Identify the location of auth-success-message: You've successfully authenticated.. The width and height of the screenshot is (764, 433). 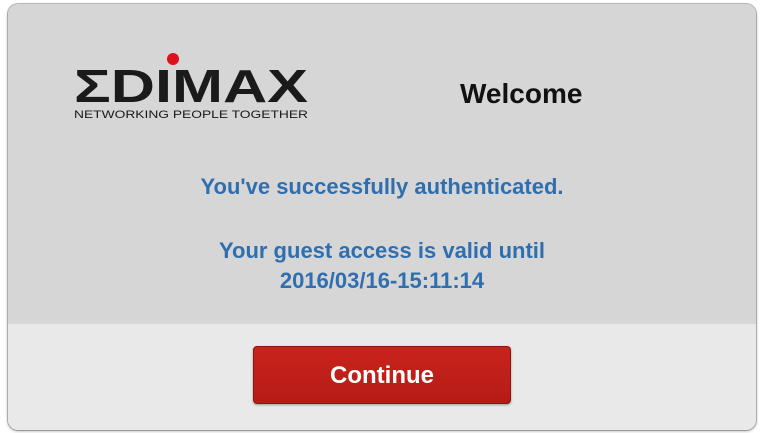
(382, 186).